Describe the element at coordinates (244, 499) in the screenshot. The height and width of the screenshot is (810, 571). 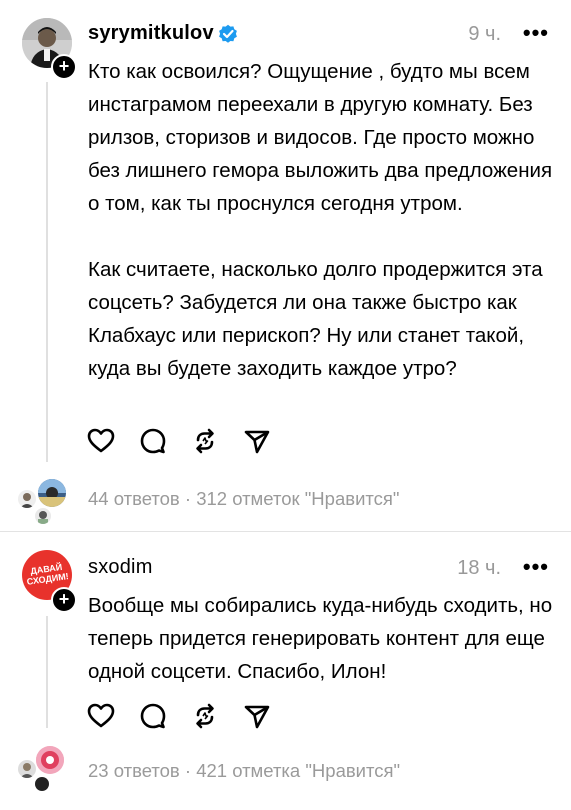
I see `post-stats: 44 ответов · 312 отметок "Нравится"` at that location.